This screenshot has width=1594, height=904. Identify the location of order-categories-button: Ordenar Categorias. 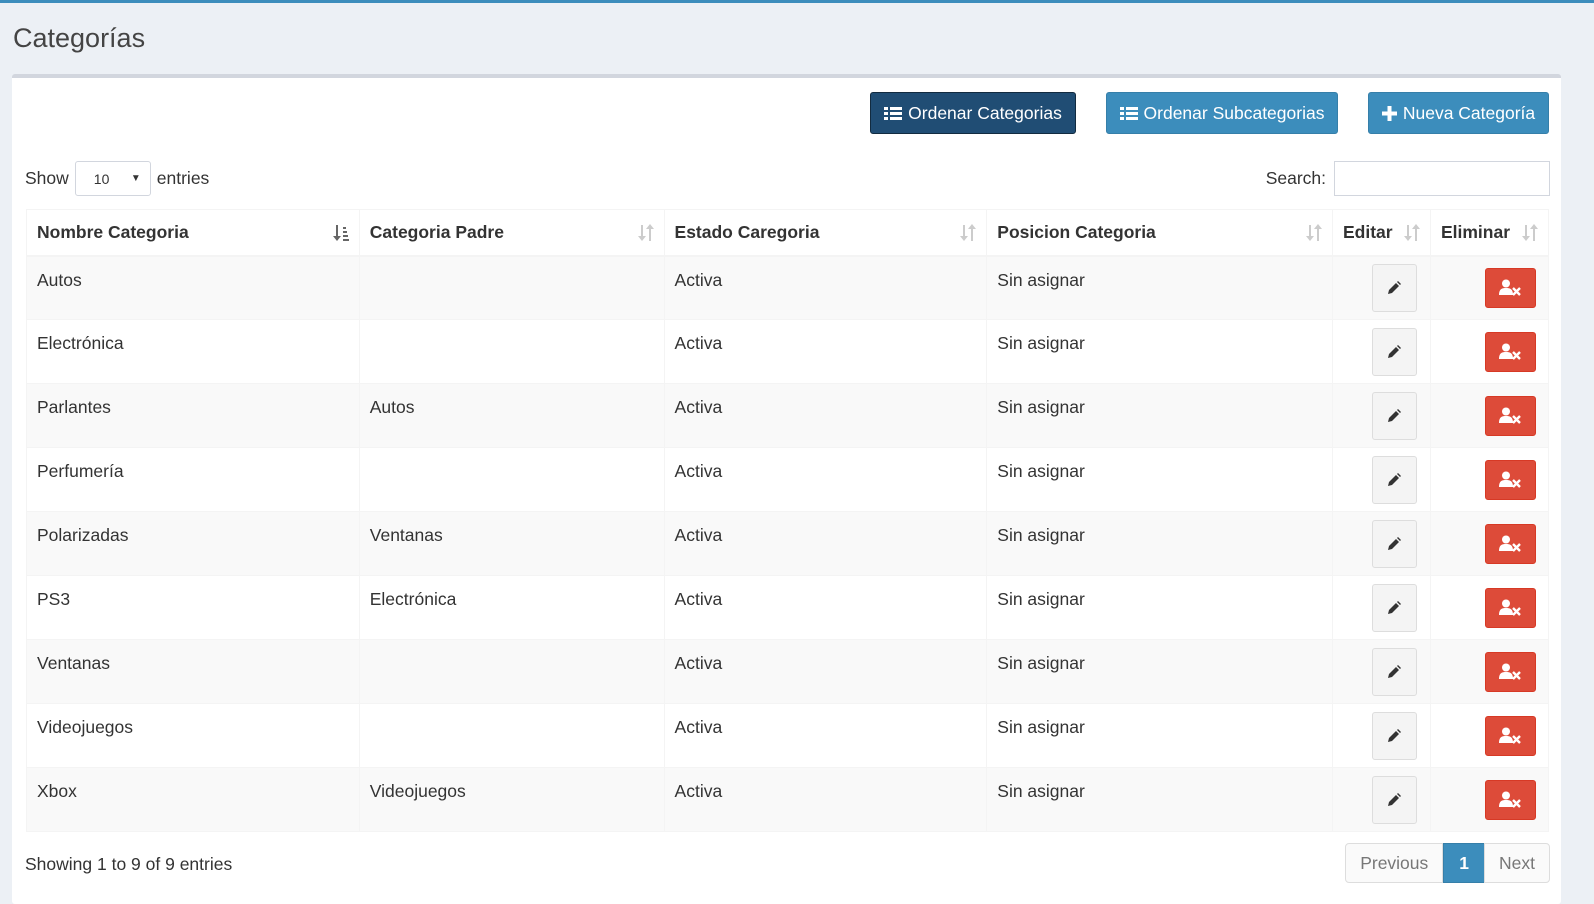
(973, 113).